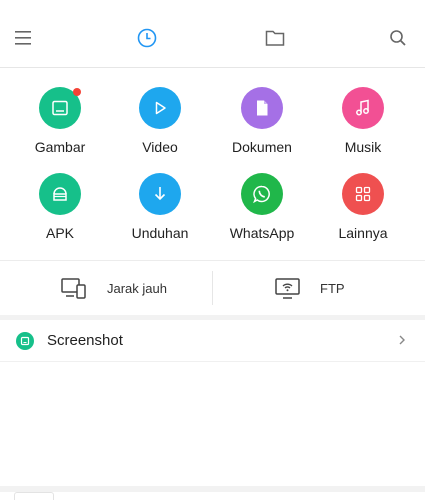 Image resolution: width=425 pixels, height=500 pixels. Describe the element at coordinates (85, 340) in the screenshot. I see `screenshot-label: Screenshot` at that location.